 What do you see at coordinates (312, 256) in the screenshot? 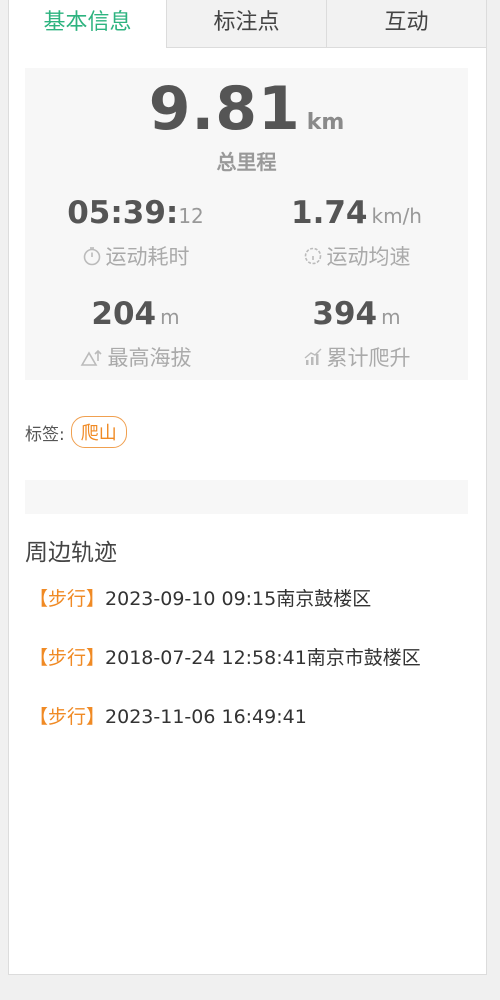
I see `speedometer-icon` at bounding box center [312, 256].